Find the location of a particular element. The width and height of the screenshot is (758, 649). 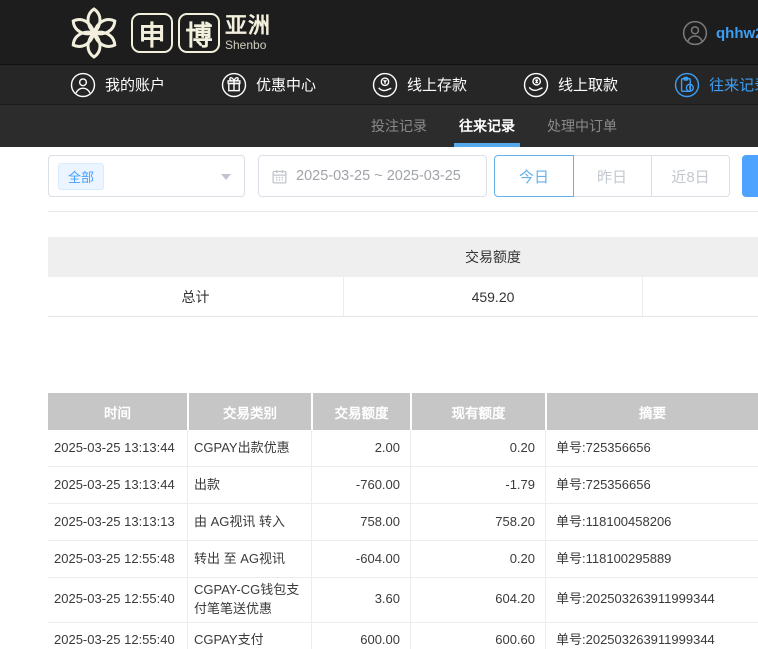

summary-total-label: 总计 is located at coordinates (195, 296).